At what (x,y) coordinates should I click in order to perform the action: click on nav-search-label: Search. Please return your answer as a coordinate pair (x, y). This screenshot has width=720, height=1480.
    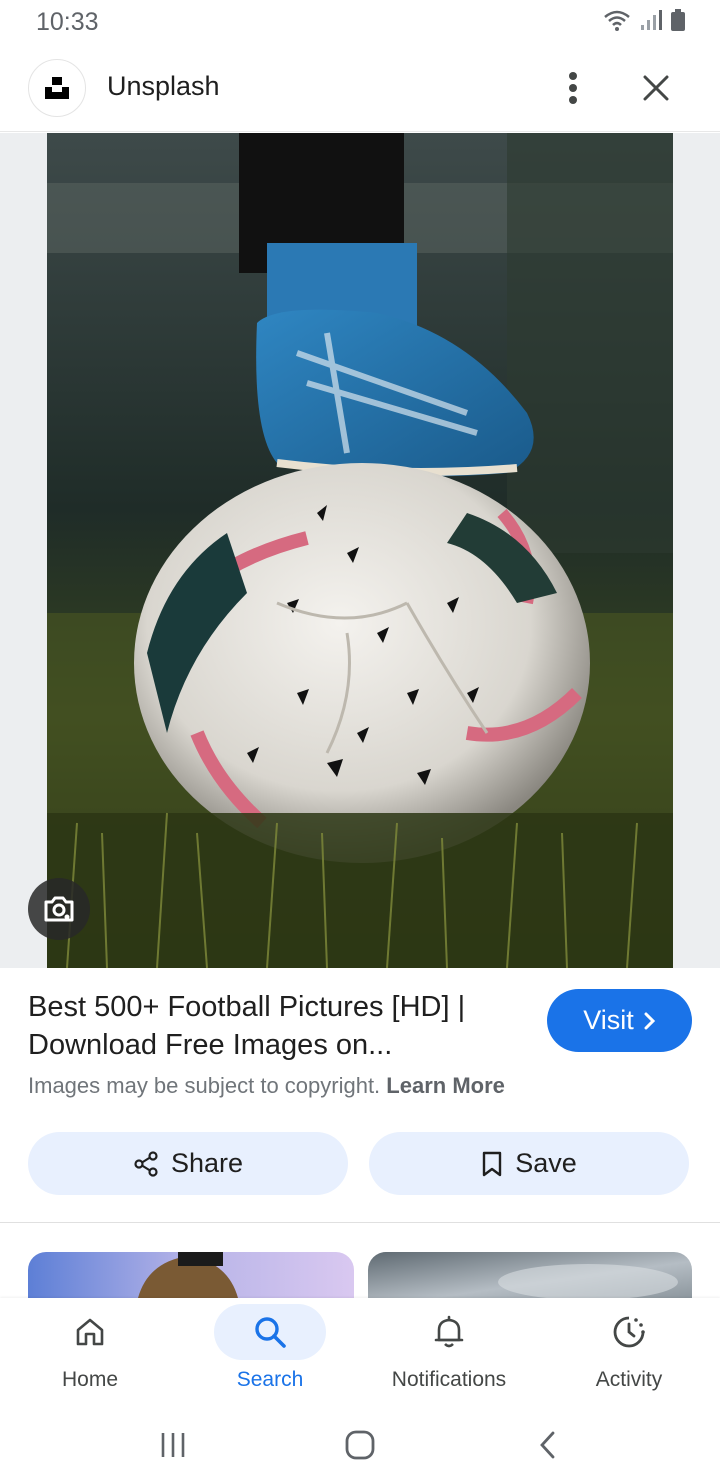
    Looking at the image, I should click on (270, 1379).